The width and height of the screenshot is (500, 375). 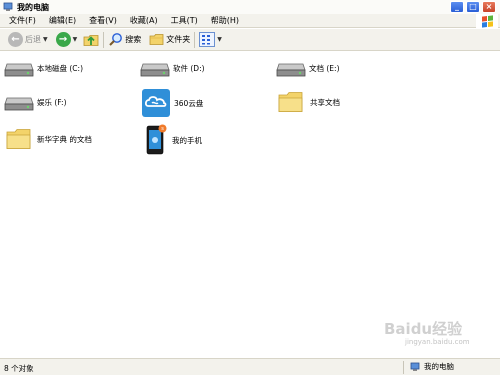 I want to click on close-button: ×, so click(x=489, y=7).